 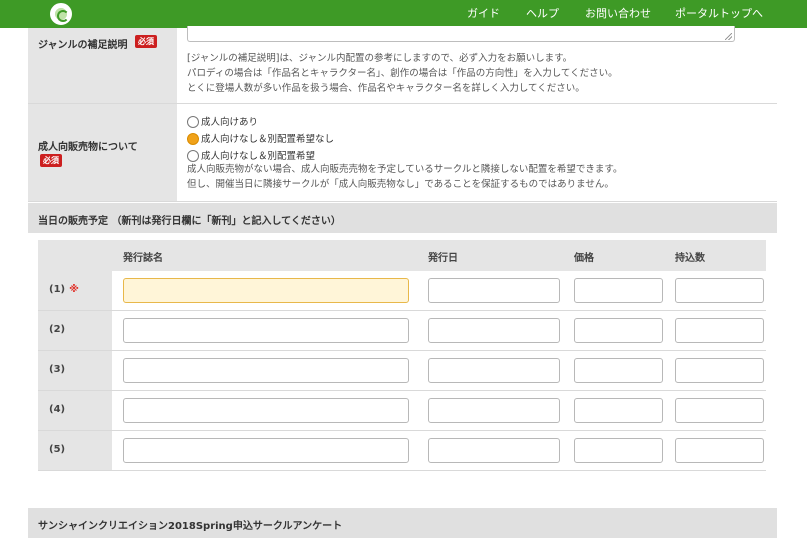 I want to click on radio-label: 成人向けなし＆別配置希望なし, so click(x=268, y=139).